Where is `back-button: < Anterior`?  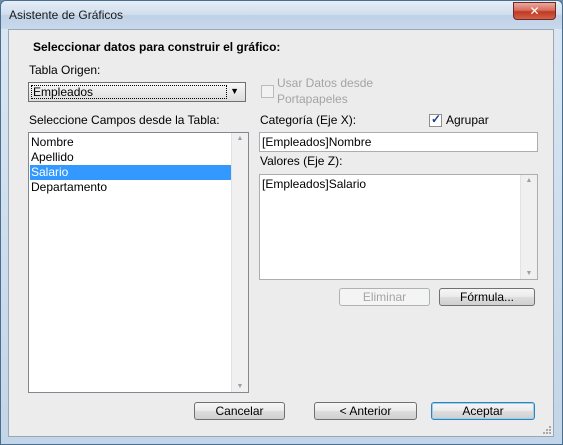 back-button: < Anterior is located at coordinates (365, 411).